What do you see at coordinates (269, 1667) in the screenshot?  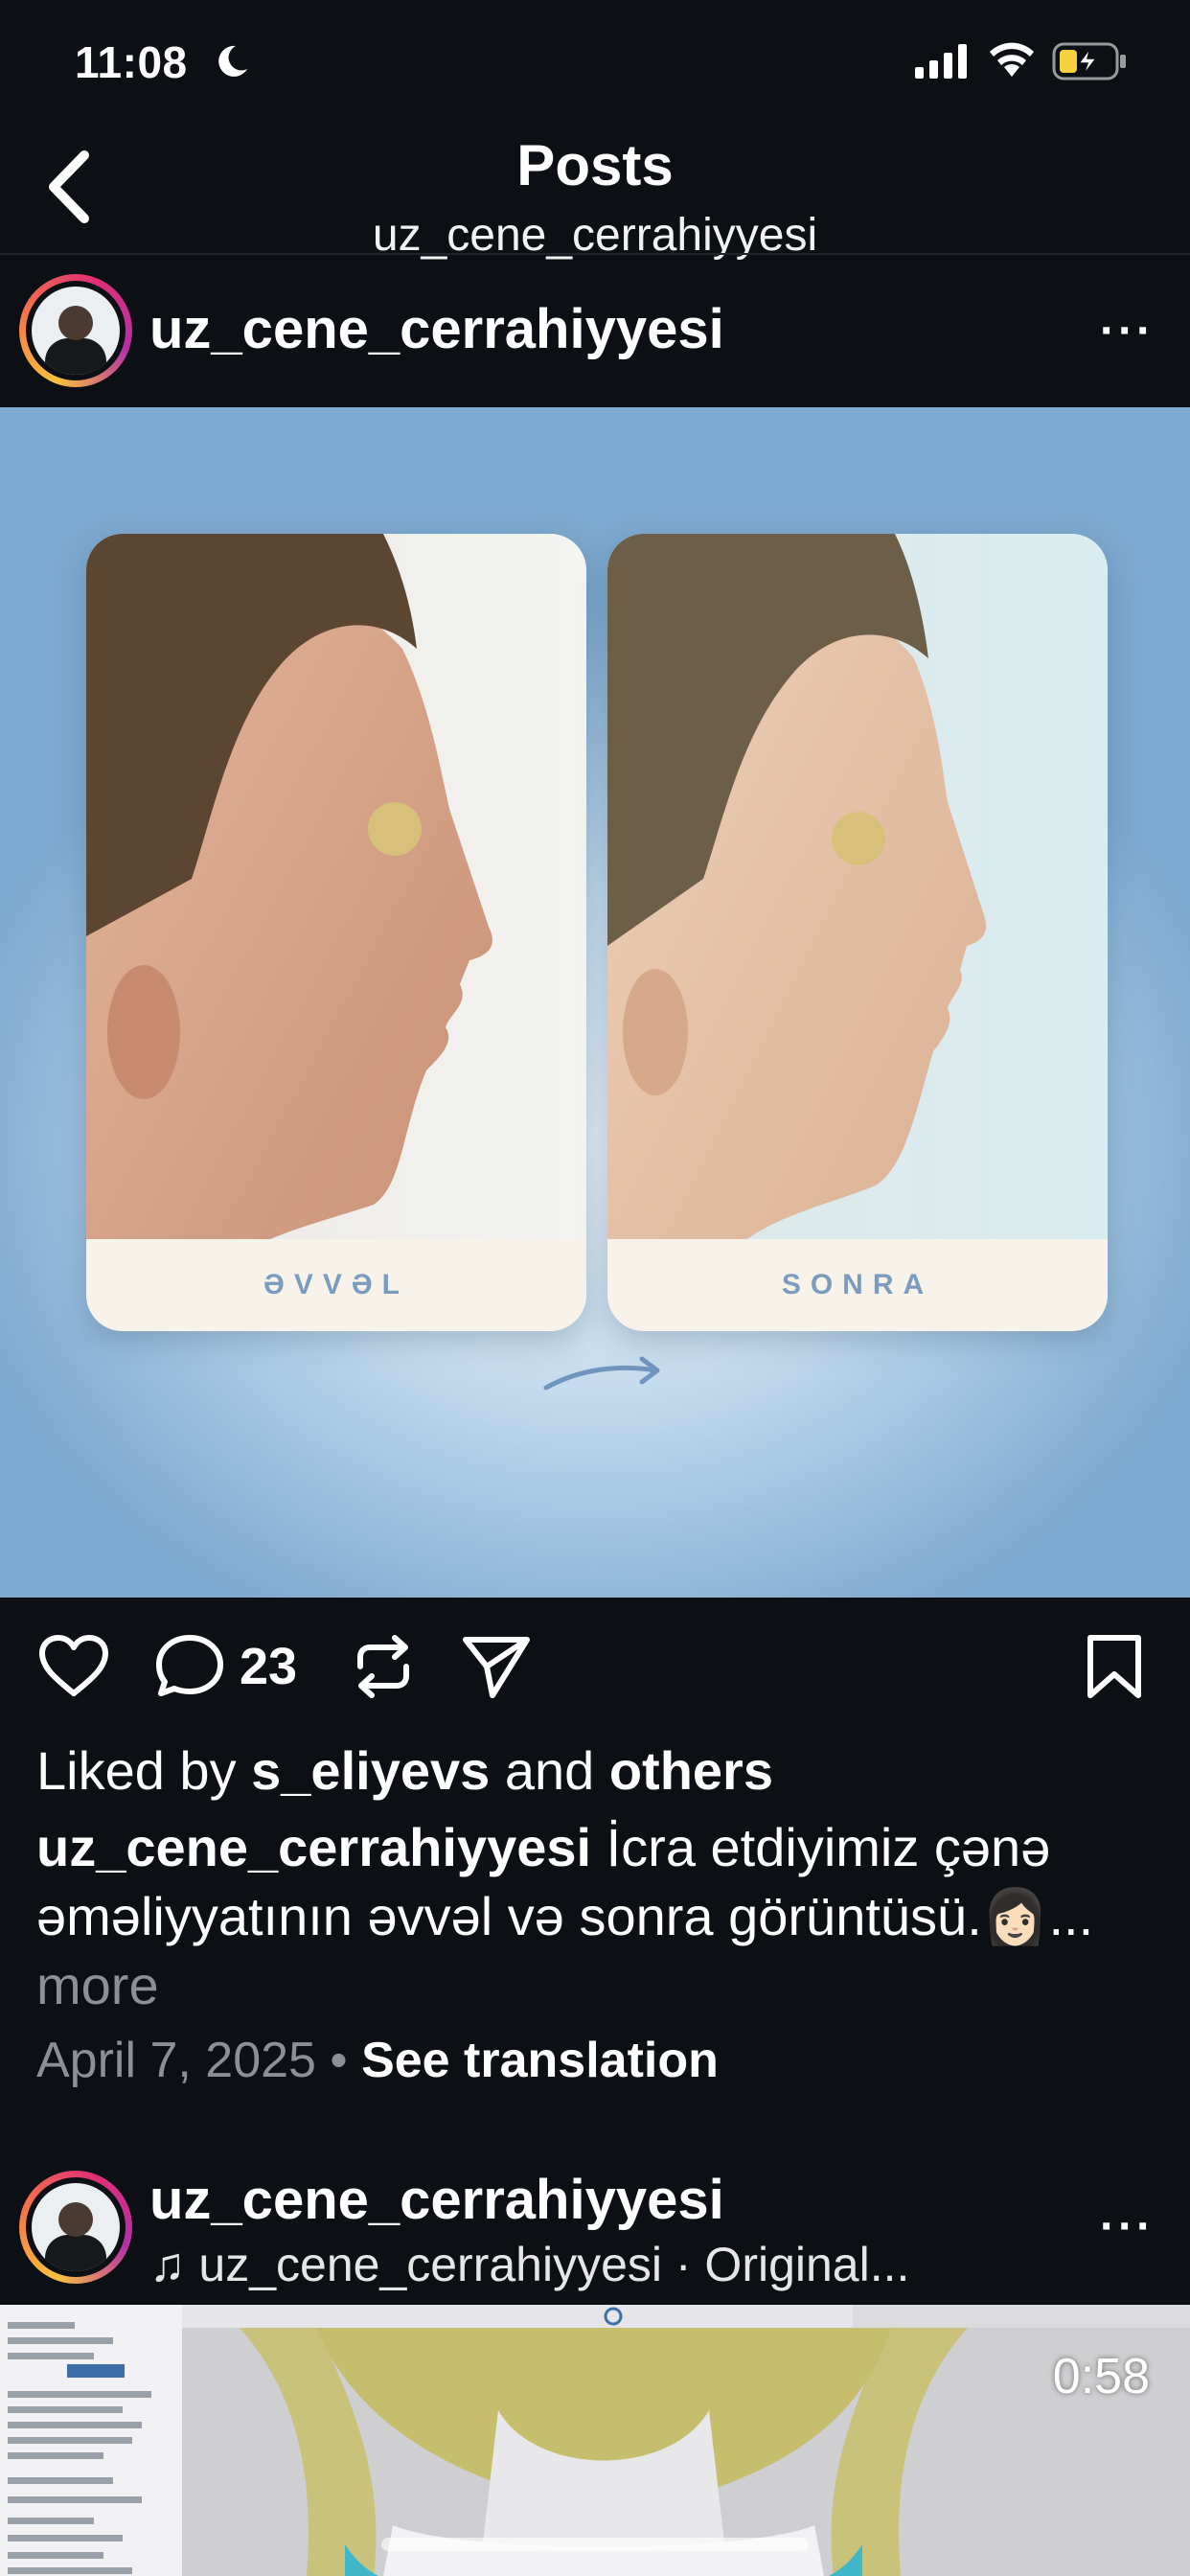 I see `comment-count: 23` at bounding box center [269, 1667].